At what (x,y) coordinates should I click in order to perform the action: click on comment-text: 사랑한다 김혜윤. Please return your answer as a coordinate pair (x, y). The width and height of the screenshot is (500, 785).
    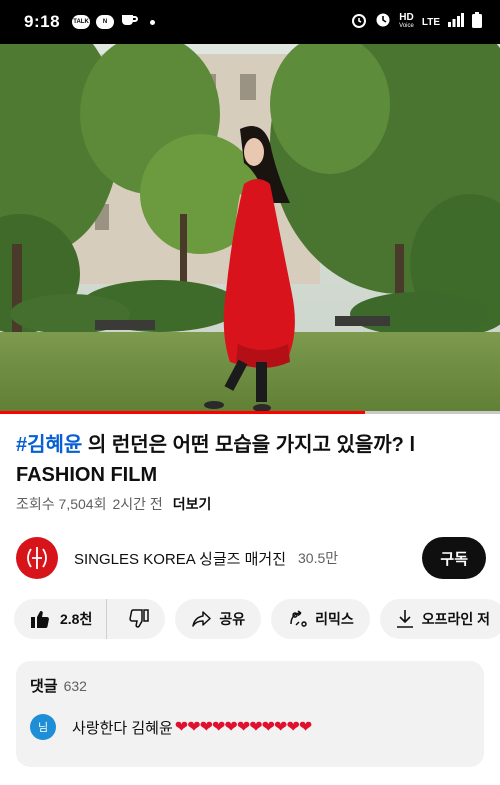
    Looking at the image, I should click on (122, 728).